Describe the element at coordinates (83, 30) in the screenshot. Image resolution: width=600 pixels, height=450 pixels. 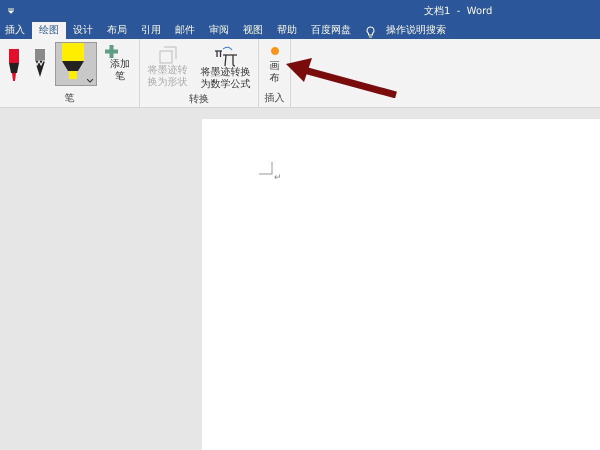
I see `ribbon-tab: 设计` at that location.